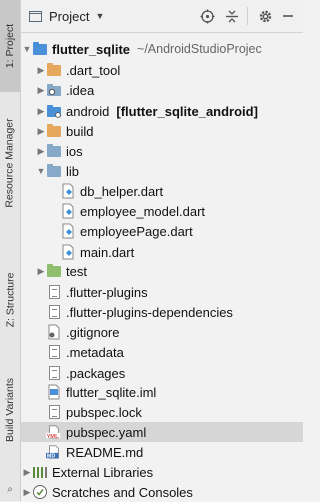 This screenshot has height=502, width=320. I want to click on tree-item-label: Scratches and Consoles, so click(122, 492).